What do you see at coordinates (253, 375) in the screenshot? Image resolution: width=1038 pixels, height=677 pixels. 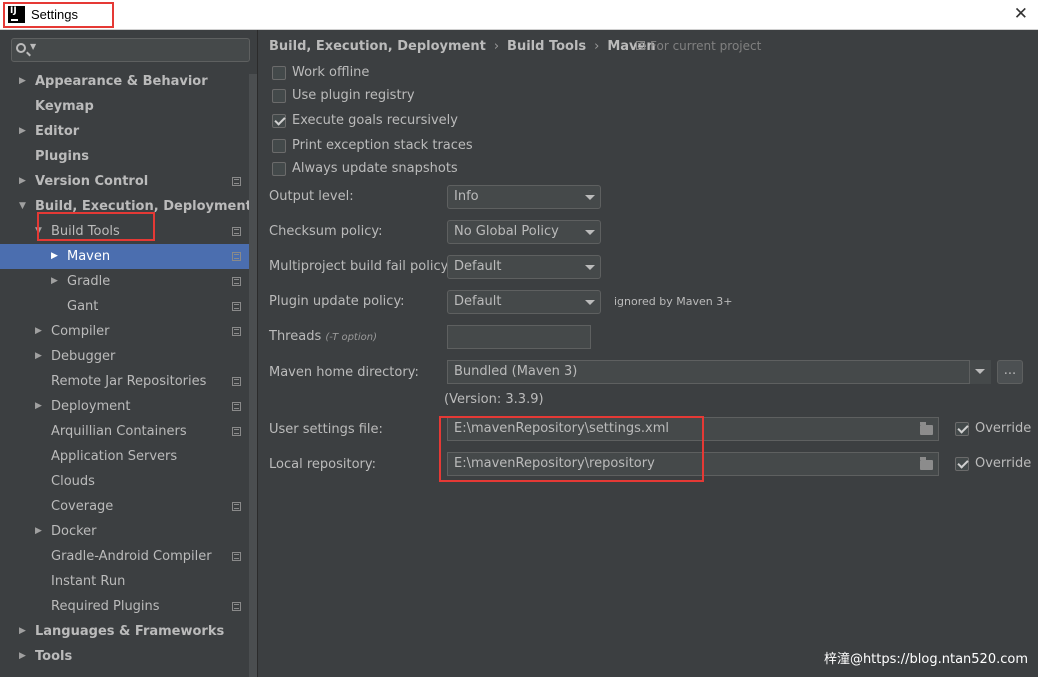 I see `sidebar-scrollbar` at bounding box center [253, 375].